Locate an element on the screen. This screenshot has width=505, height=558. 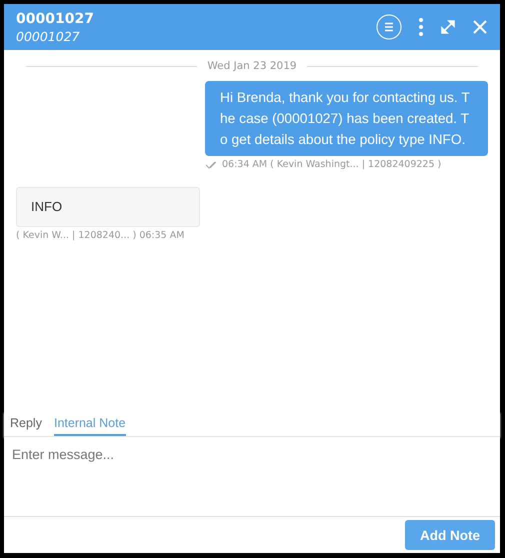
add-note-button: Add Note is located at coordinates (450, 535).